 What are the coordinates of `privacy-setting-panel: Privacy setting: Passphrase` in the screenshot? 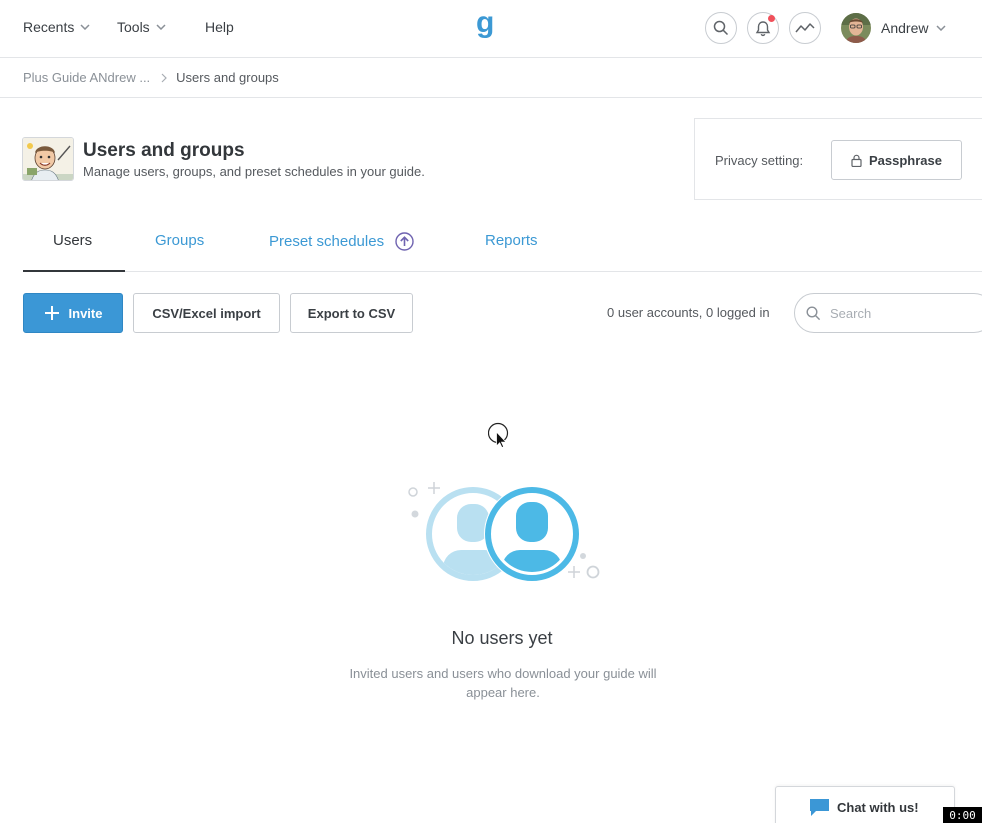 It's located at (838, 159).